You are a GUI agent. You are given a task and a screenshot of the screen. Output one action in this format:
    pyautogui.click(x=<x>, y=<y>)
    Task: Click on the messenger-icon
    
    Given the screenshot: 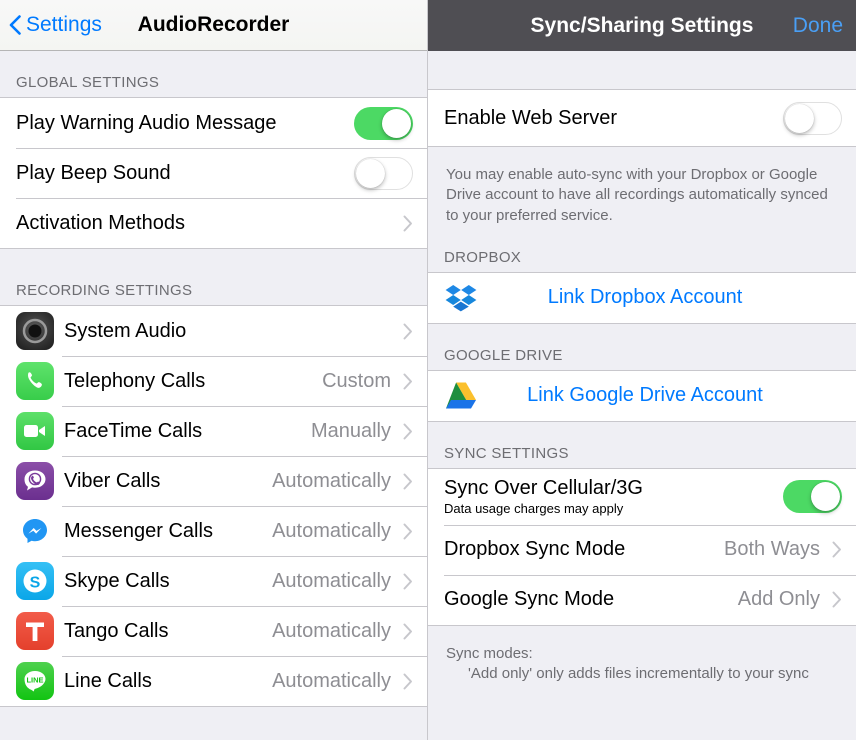 What is the action you would take?
    pyautogui.click(x=35, y=531)
    